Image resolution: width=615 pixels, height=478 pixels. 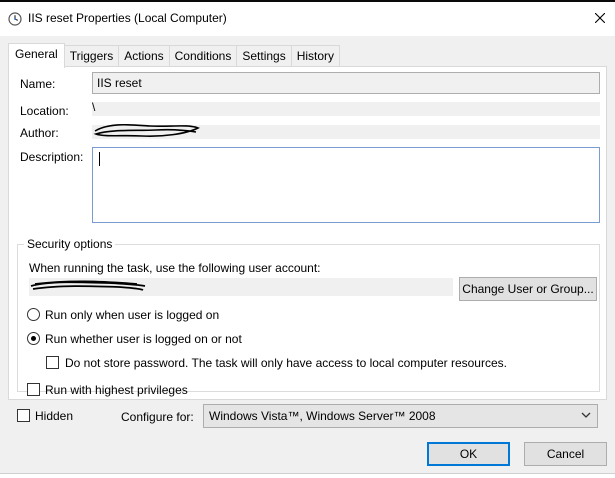 What do you see at coordinates (143, 339) in the screenshot?
I see `run-whether-label: Run whether user is logged on or not` at bounding box center [143, 339].